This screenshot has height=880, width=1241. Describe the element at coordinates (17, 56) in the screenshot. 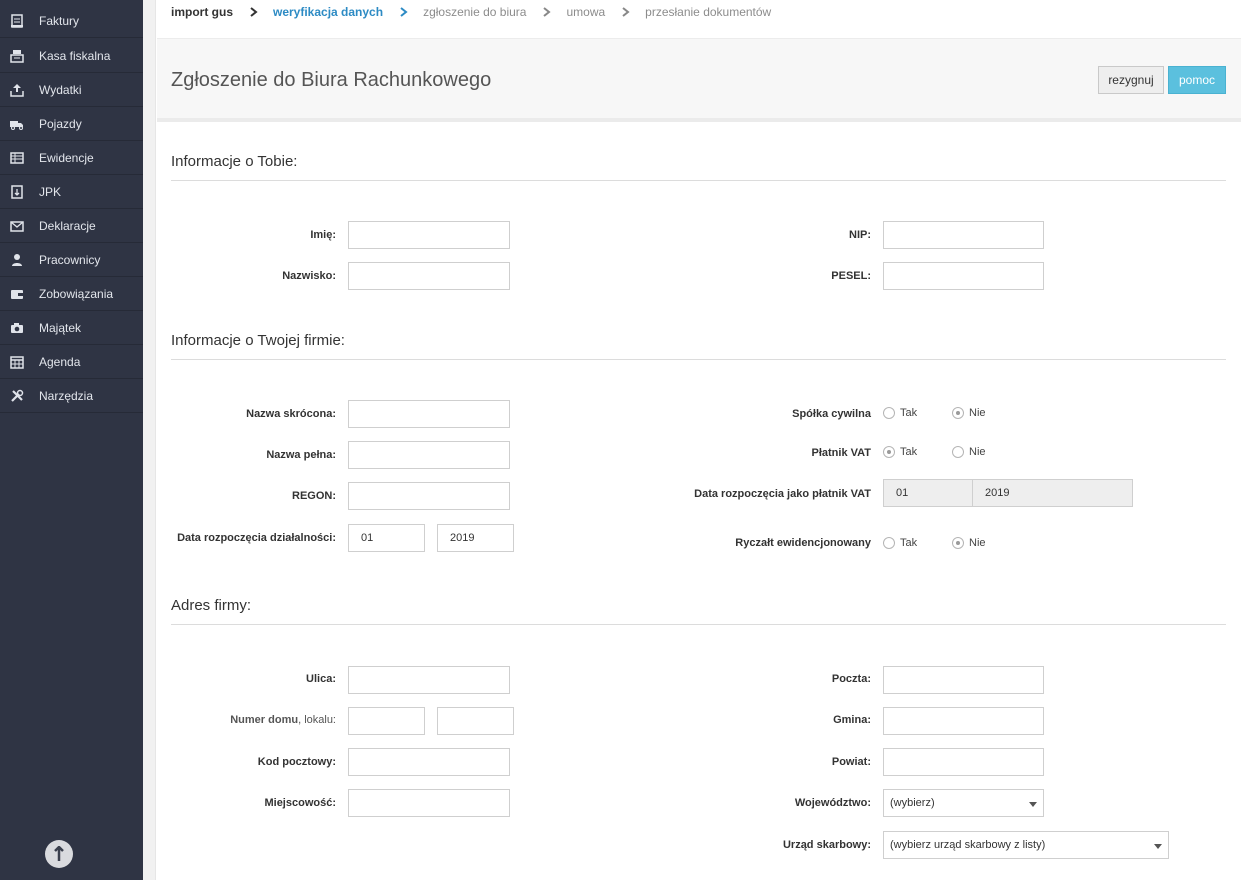

I see `cash-register-icon` at that location.